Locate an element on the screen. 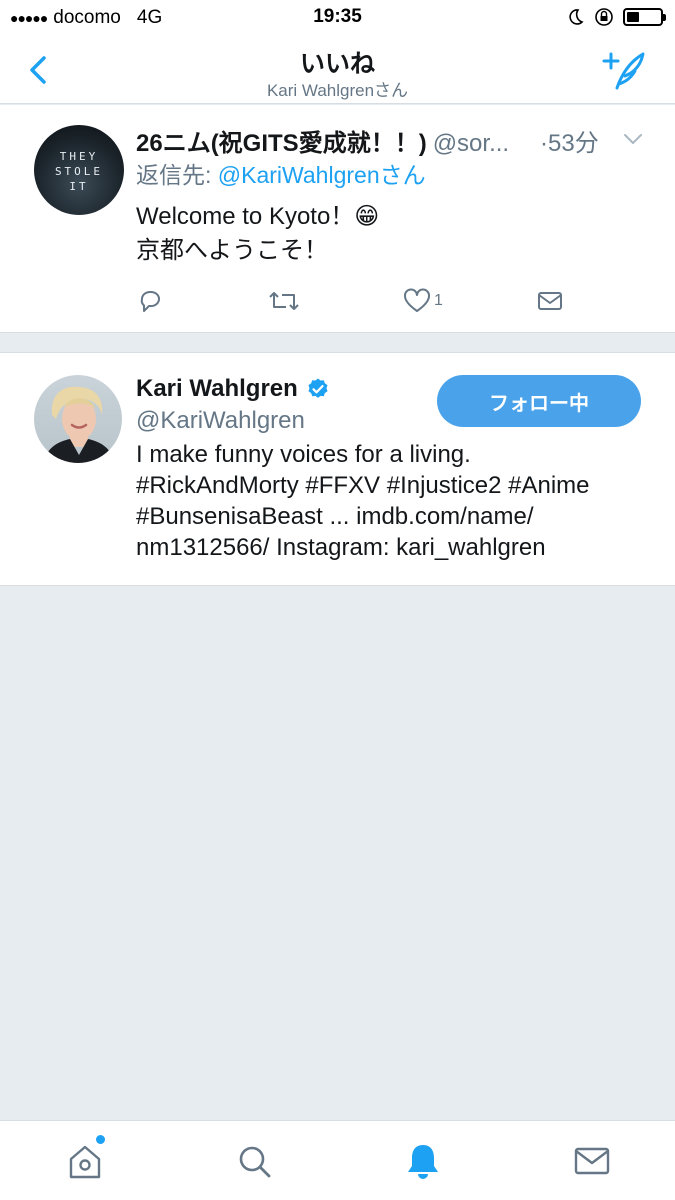 This screenshot has width=675, height=1200. like-button: 1 is located at coordinates (422, 301).